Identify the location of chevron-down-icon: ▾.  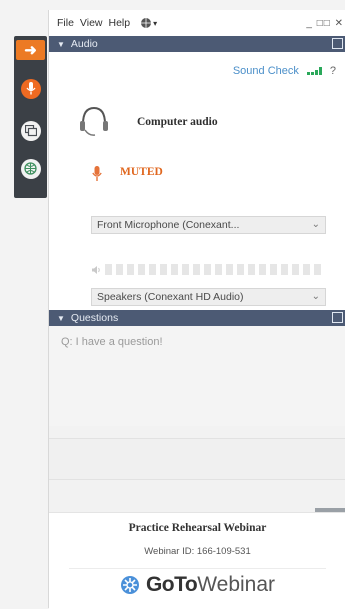
(155, 23).